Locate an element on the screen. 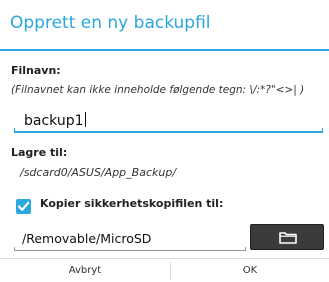  destination-field: /Removable/MicroSD is located at coordinates (130, 238).